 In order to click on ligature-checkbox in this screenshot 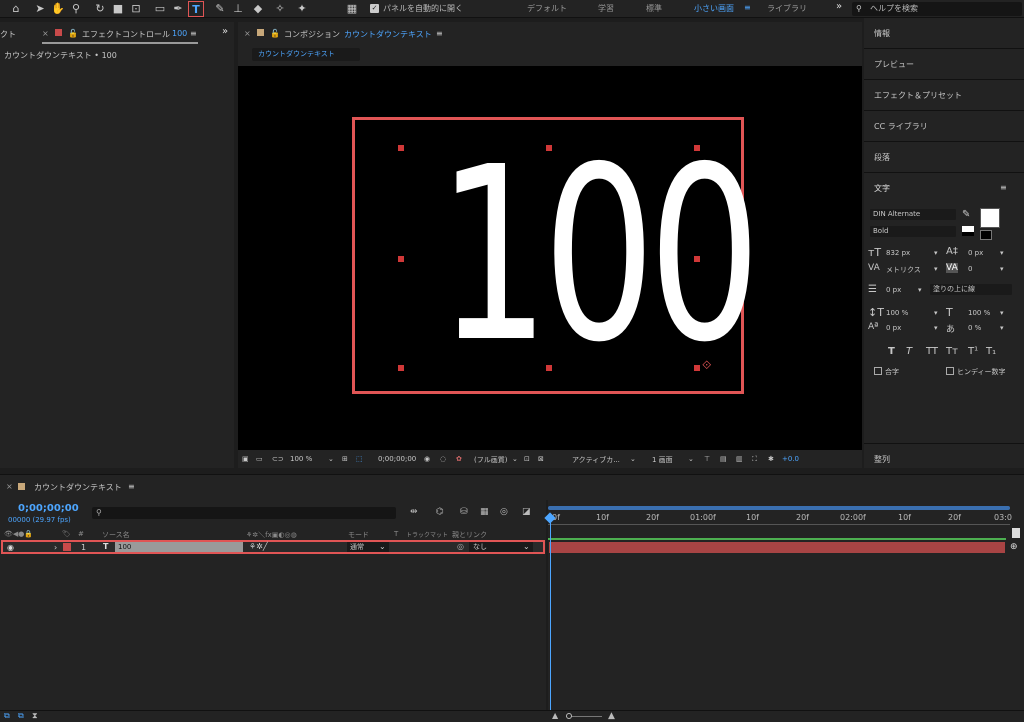, I will do `click(878, 371)`.